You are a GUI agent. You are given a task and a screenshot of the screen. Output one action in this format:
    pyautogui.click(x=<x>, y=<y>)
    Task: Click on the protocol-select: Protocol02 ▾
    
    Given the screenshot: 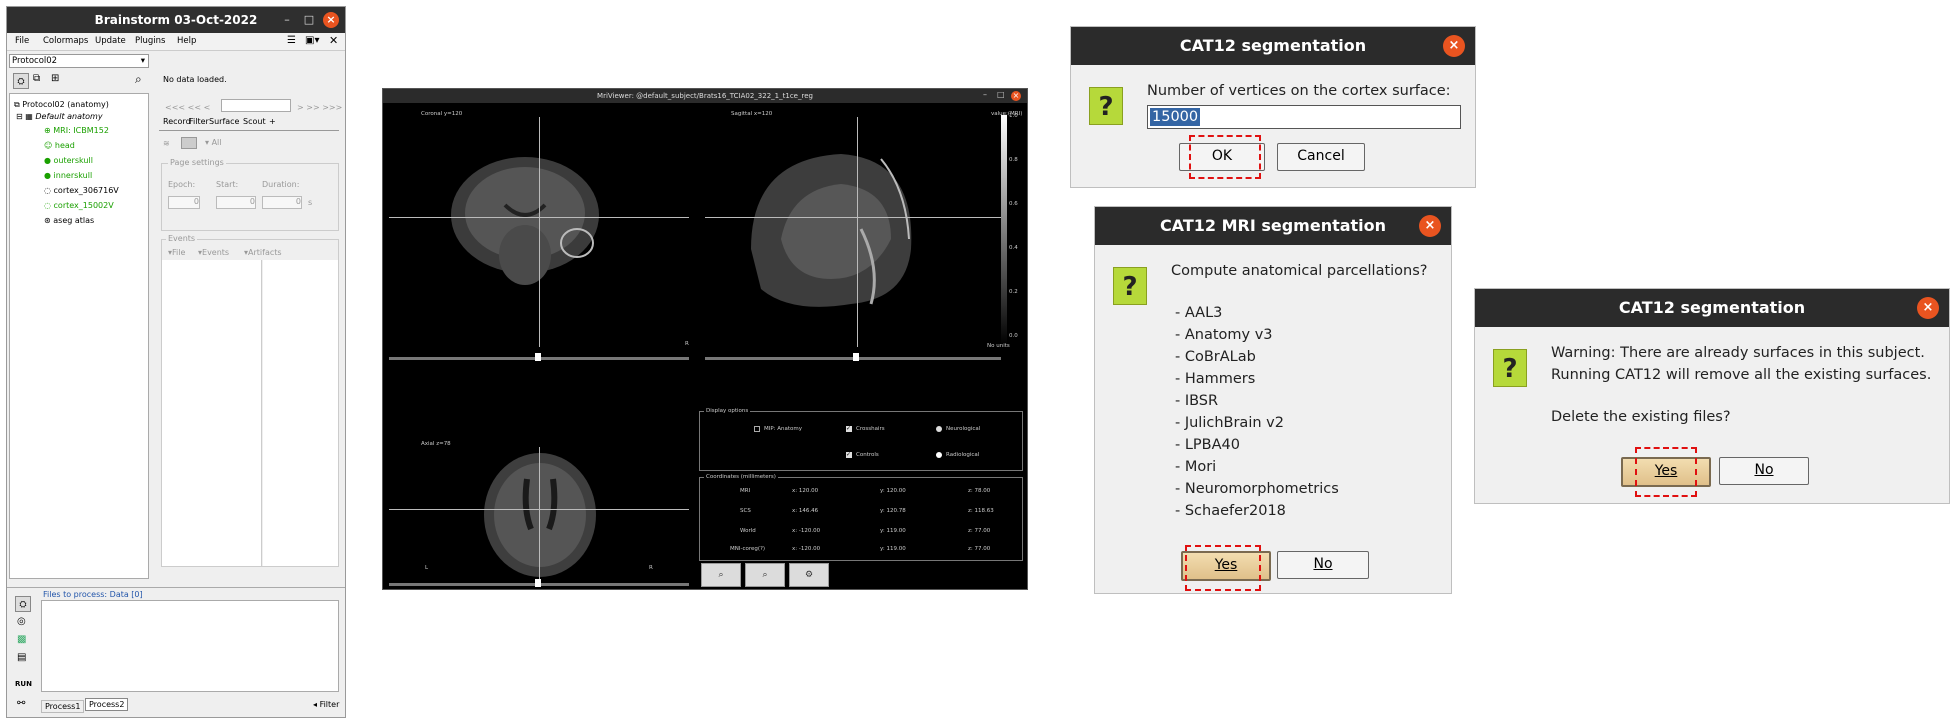 What is the action you would take?
    pyautogui.click(x=79, y=61)
    